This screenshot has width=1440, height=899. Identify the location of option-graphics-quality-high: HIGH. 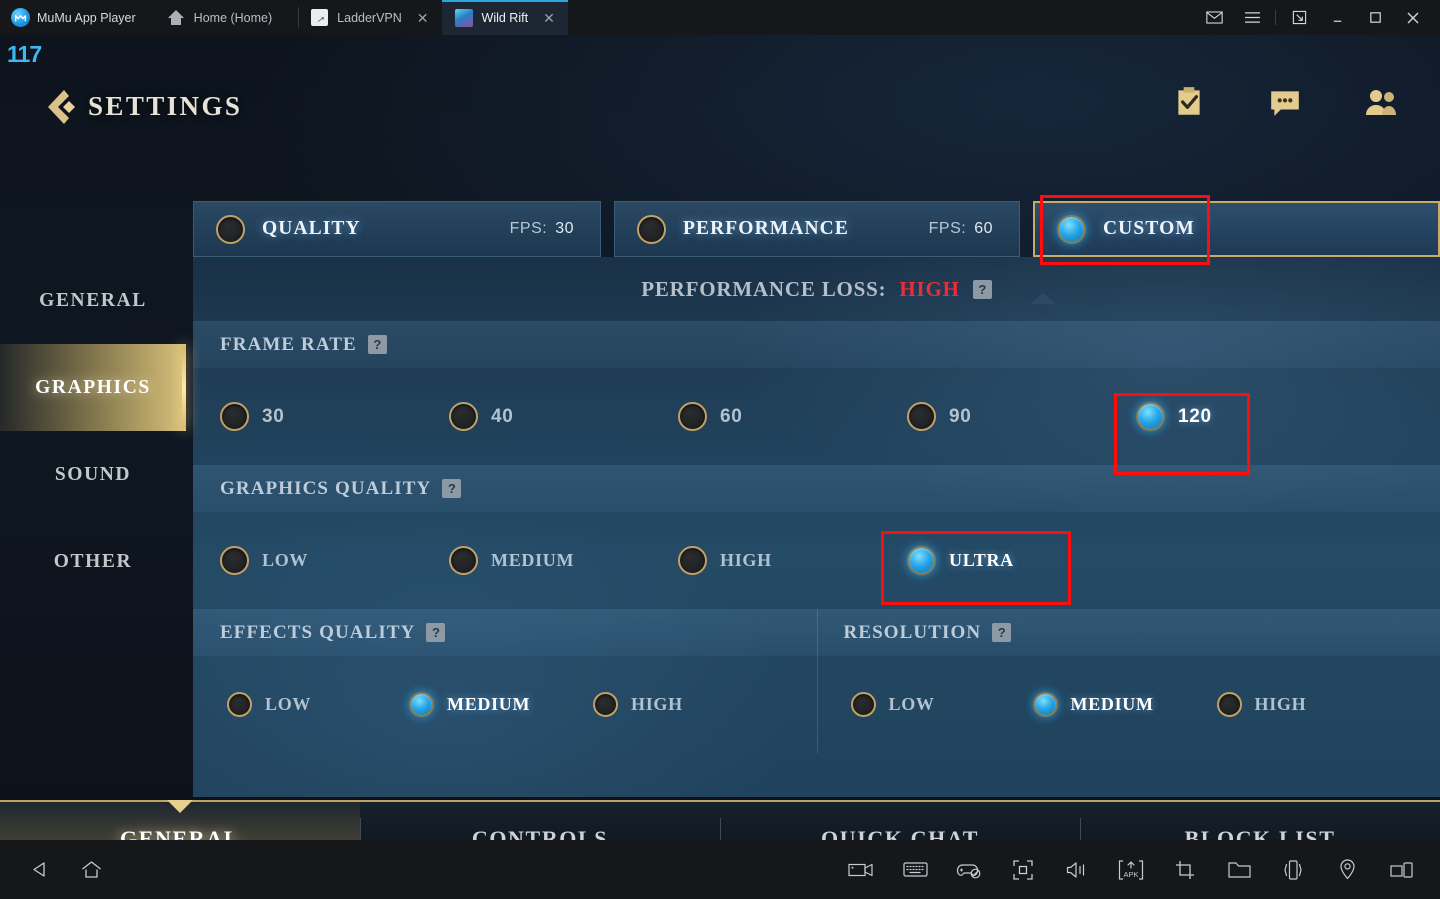
(725, 560).